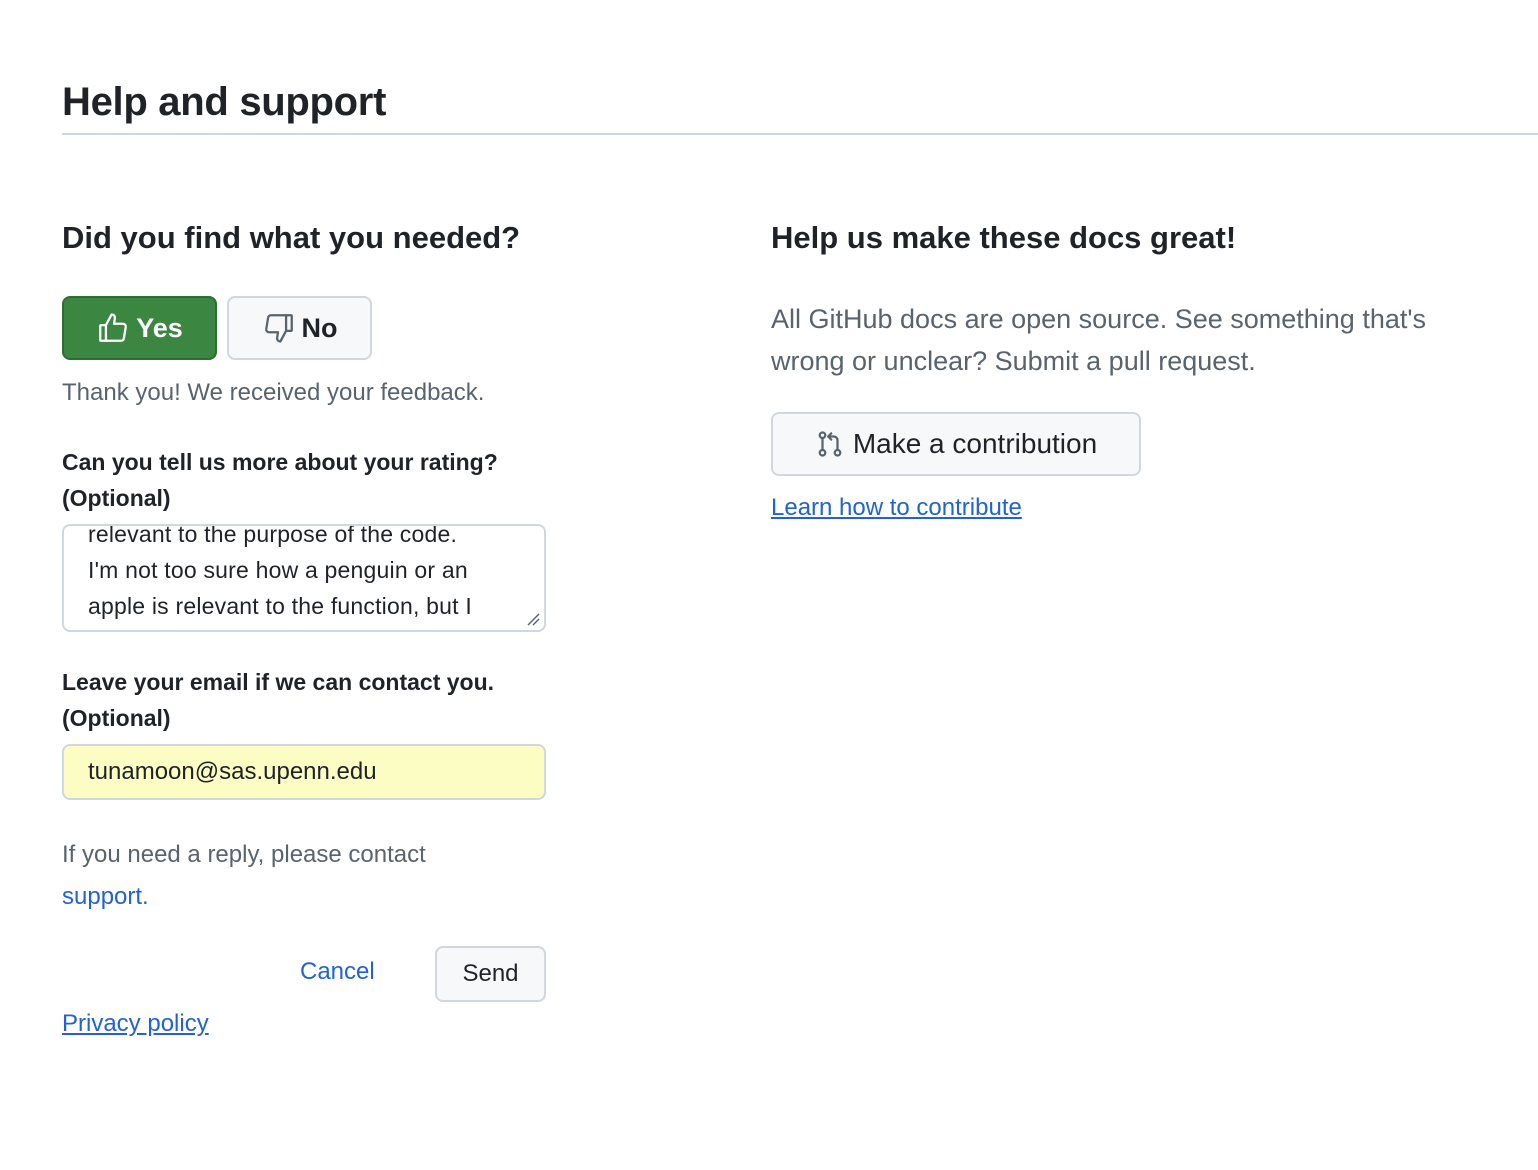 This screenshot has width=1538, height=1170. I want to click on email-label-line1: Leave your email if we can contact you., so click(278, 682).